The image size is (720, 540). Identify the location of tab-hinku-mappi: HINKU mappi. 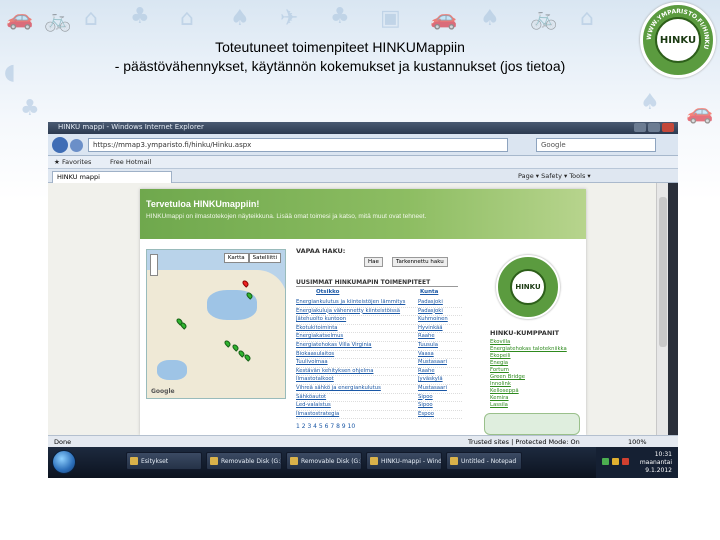
(112, 177).